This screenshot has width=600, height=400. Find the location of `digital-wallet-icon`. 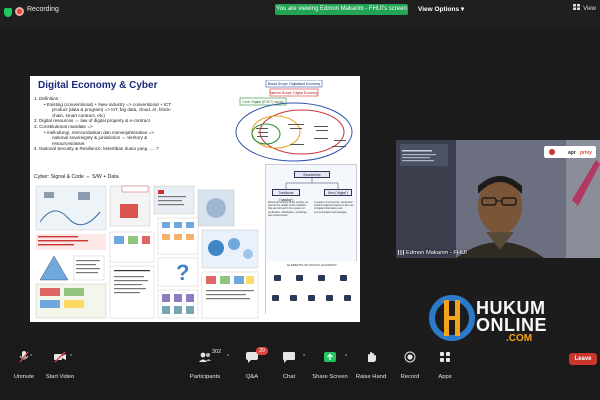

digital-wallet-icon is located at coordinates (343, 278).